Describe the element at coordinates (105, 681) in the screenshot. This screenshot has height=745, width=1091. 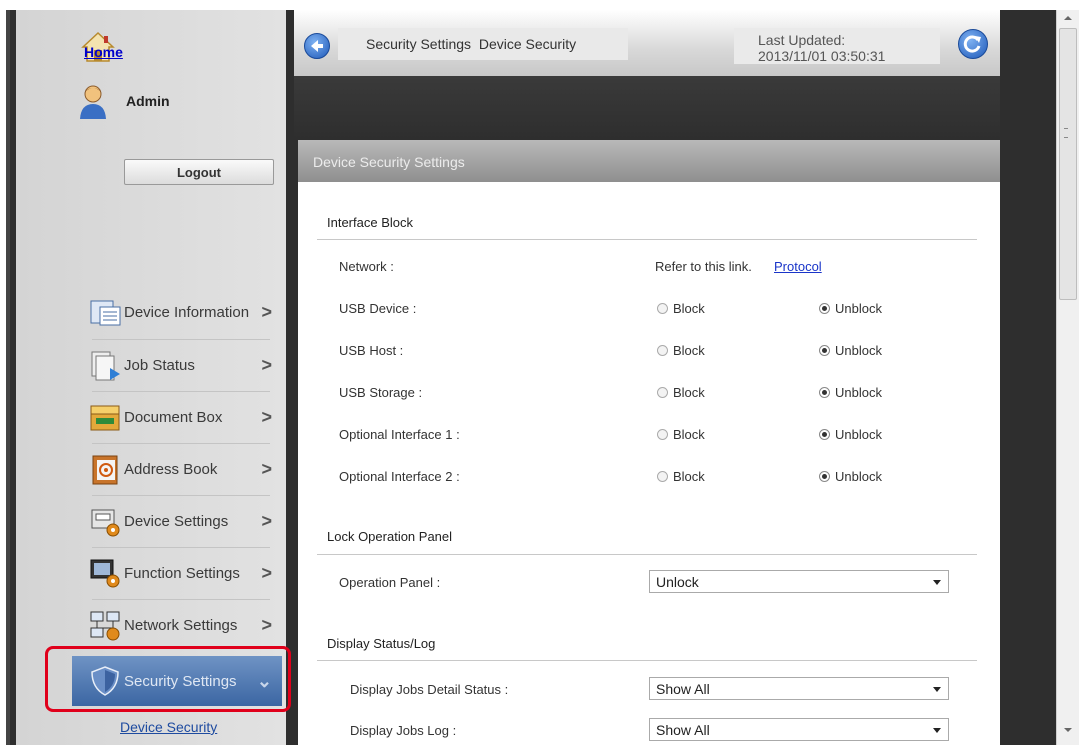
I see `shield-icon` at that location.